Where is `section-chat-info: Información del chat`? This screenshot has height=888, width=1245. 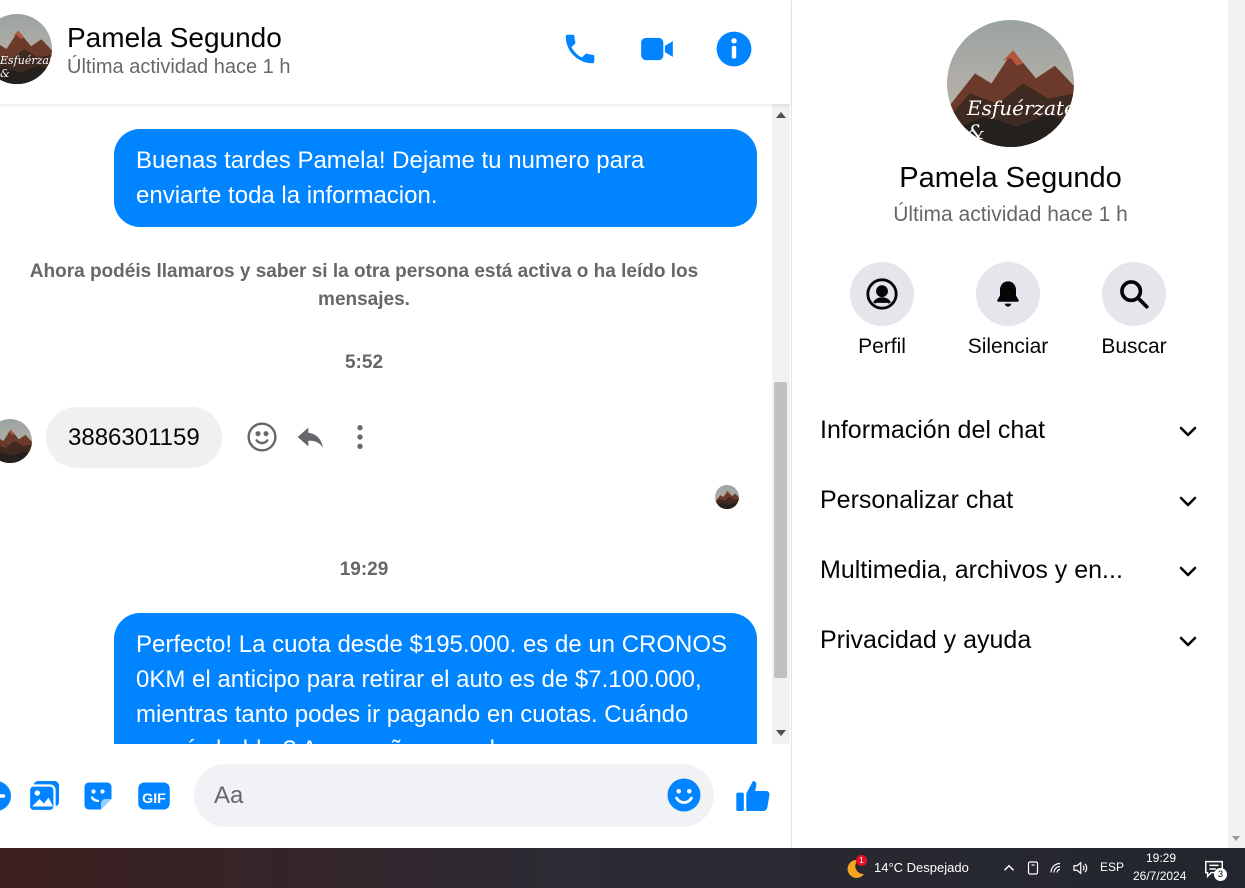
section-chat-info: Información del chat is located at coordinates (1010, 430).